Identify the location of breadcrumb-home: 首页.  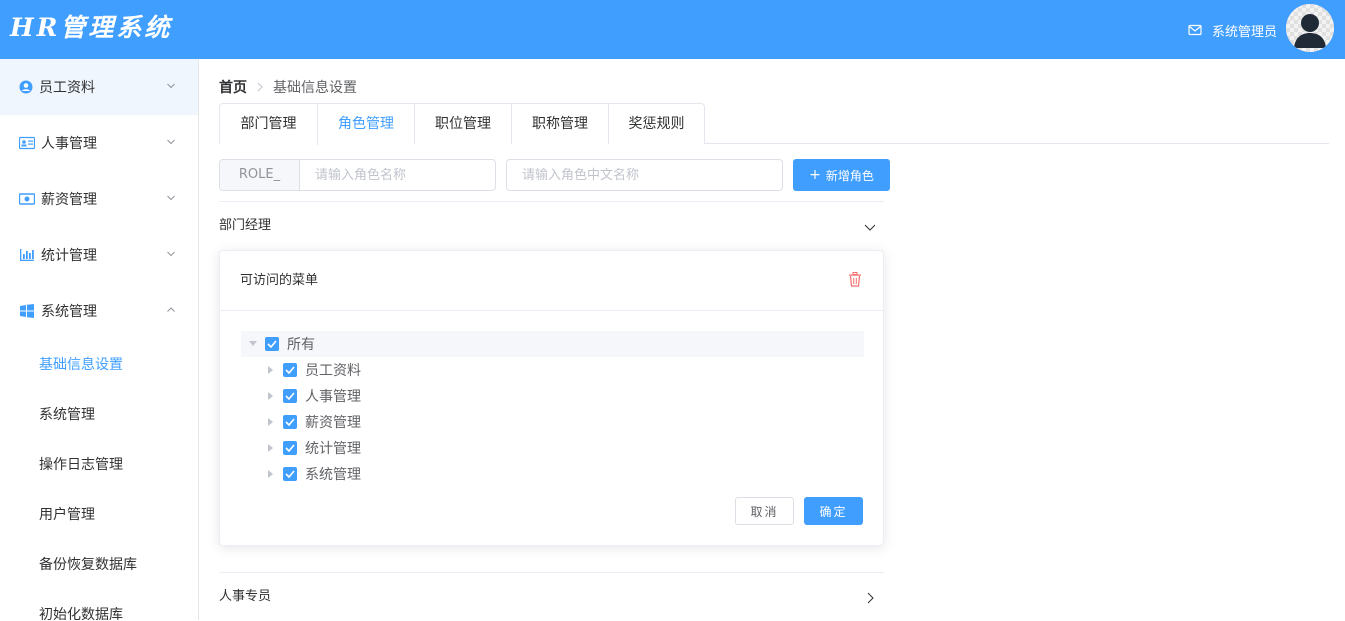
(233, 87).